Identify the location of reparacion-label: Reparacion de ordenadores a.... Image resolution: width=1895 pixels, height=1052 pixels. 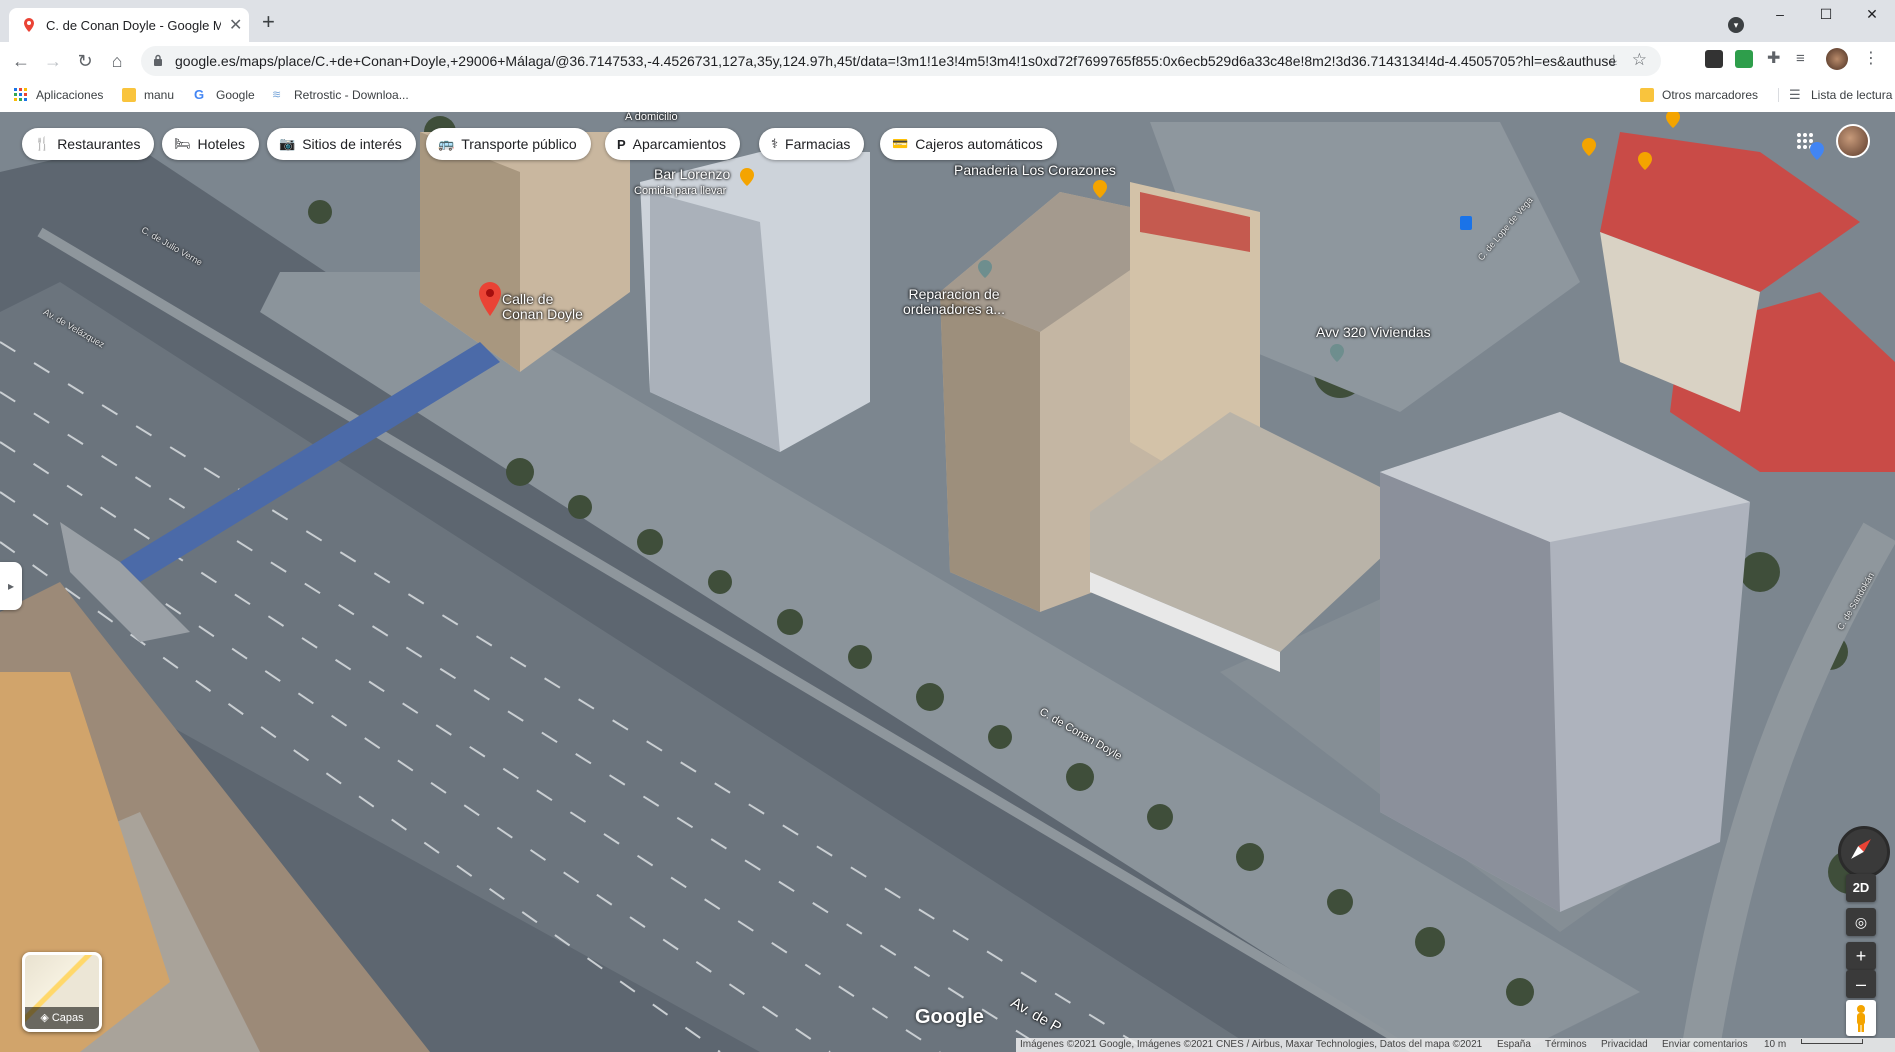
(954, 302).